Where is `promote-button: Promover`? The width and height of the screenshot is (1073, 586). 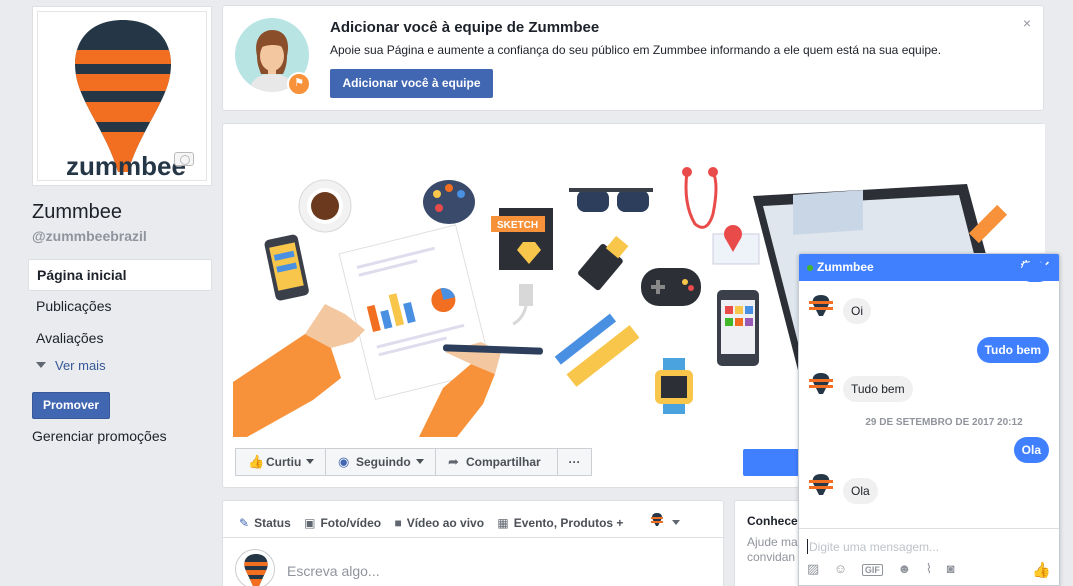 promote-button: Promover is located at coordinates (71, 405).